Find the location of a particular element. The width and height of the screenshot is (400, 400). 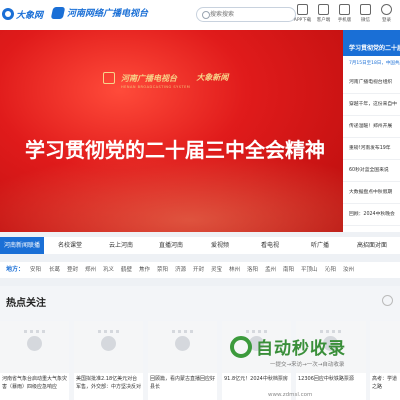

header-icon-label: APP下载 is located at coordinates (302, 20).